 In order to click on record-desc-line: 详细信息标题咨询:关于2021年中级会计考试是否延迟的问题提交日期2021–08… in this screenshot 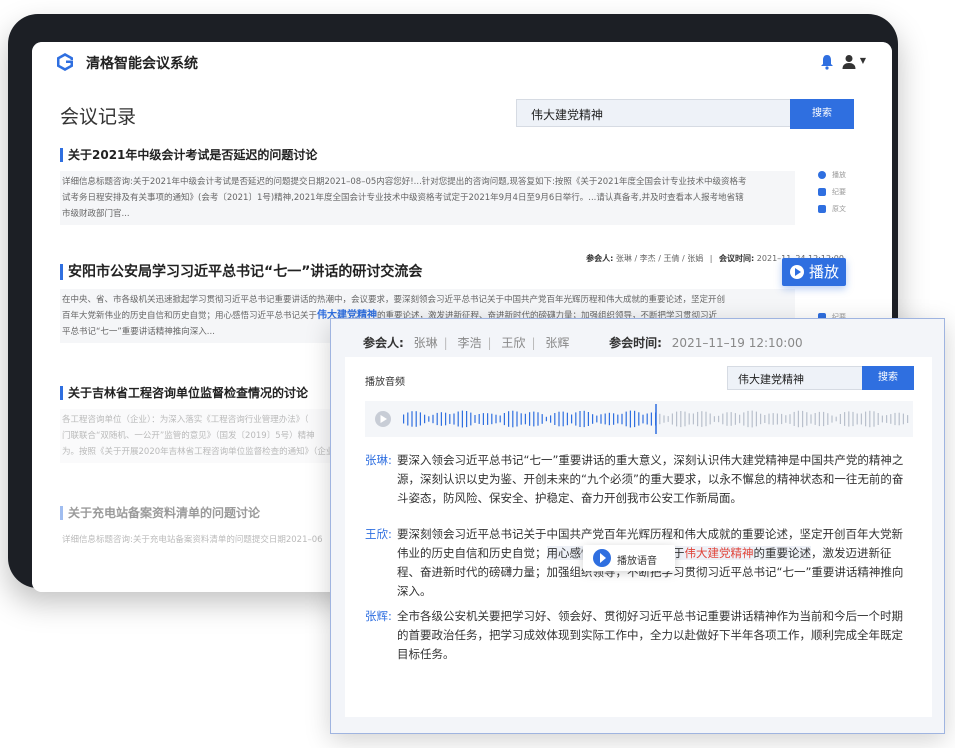, I will do `click(404, 182)`.